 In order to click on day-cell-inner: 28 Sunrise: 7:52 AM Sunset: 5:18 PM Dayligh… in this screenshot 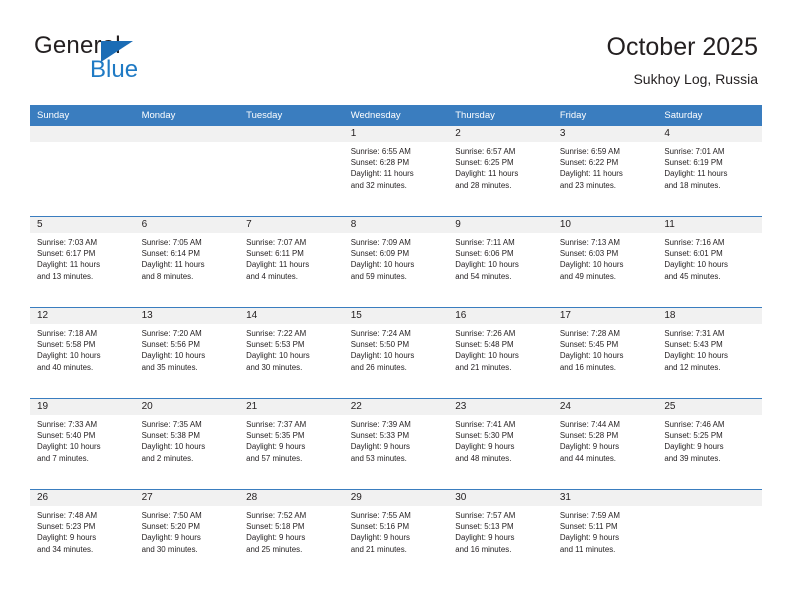, I will do `click(291, 535)`.